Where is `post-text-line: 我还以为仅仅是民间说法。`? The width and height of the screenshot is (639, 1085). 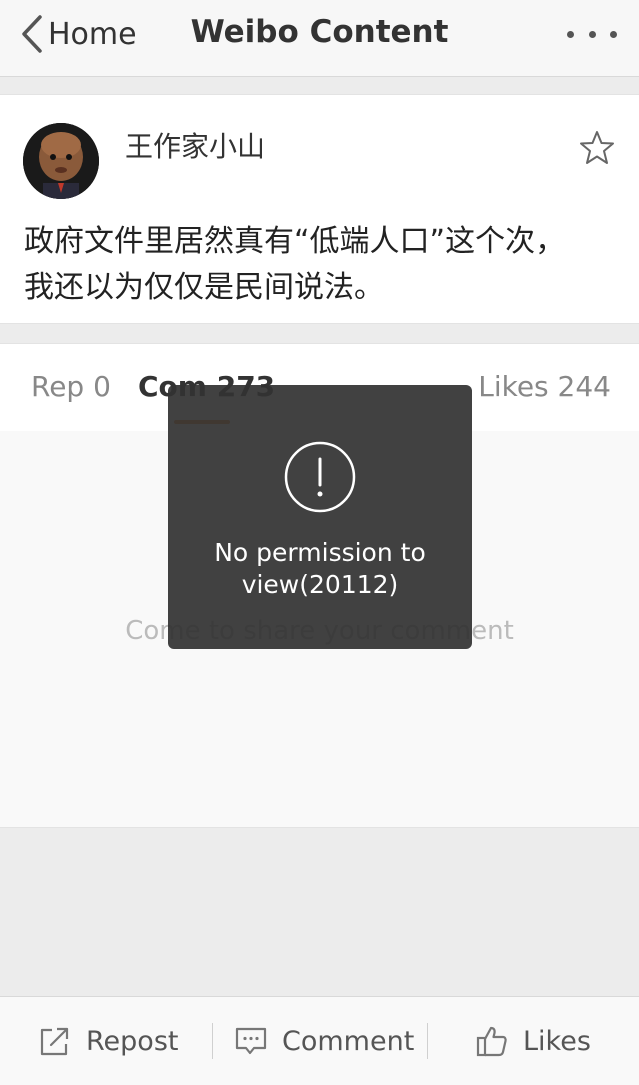 post-text-line: 我还以为仅仅是民间说法。 is located at coordinates (204, 287).